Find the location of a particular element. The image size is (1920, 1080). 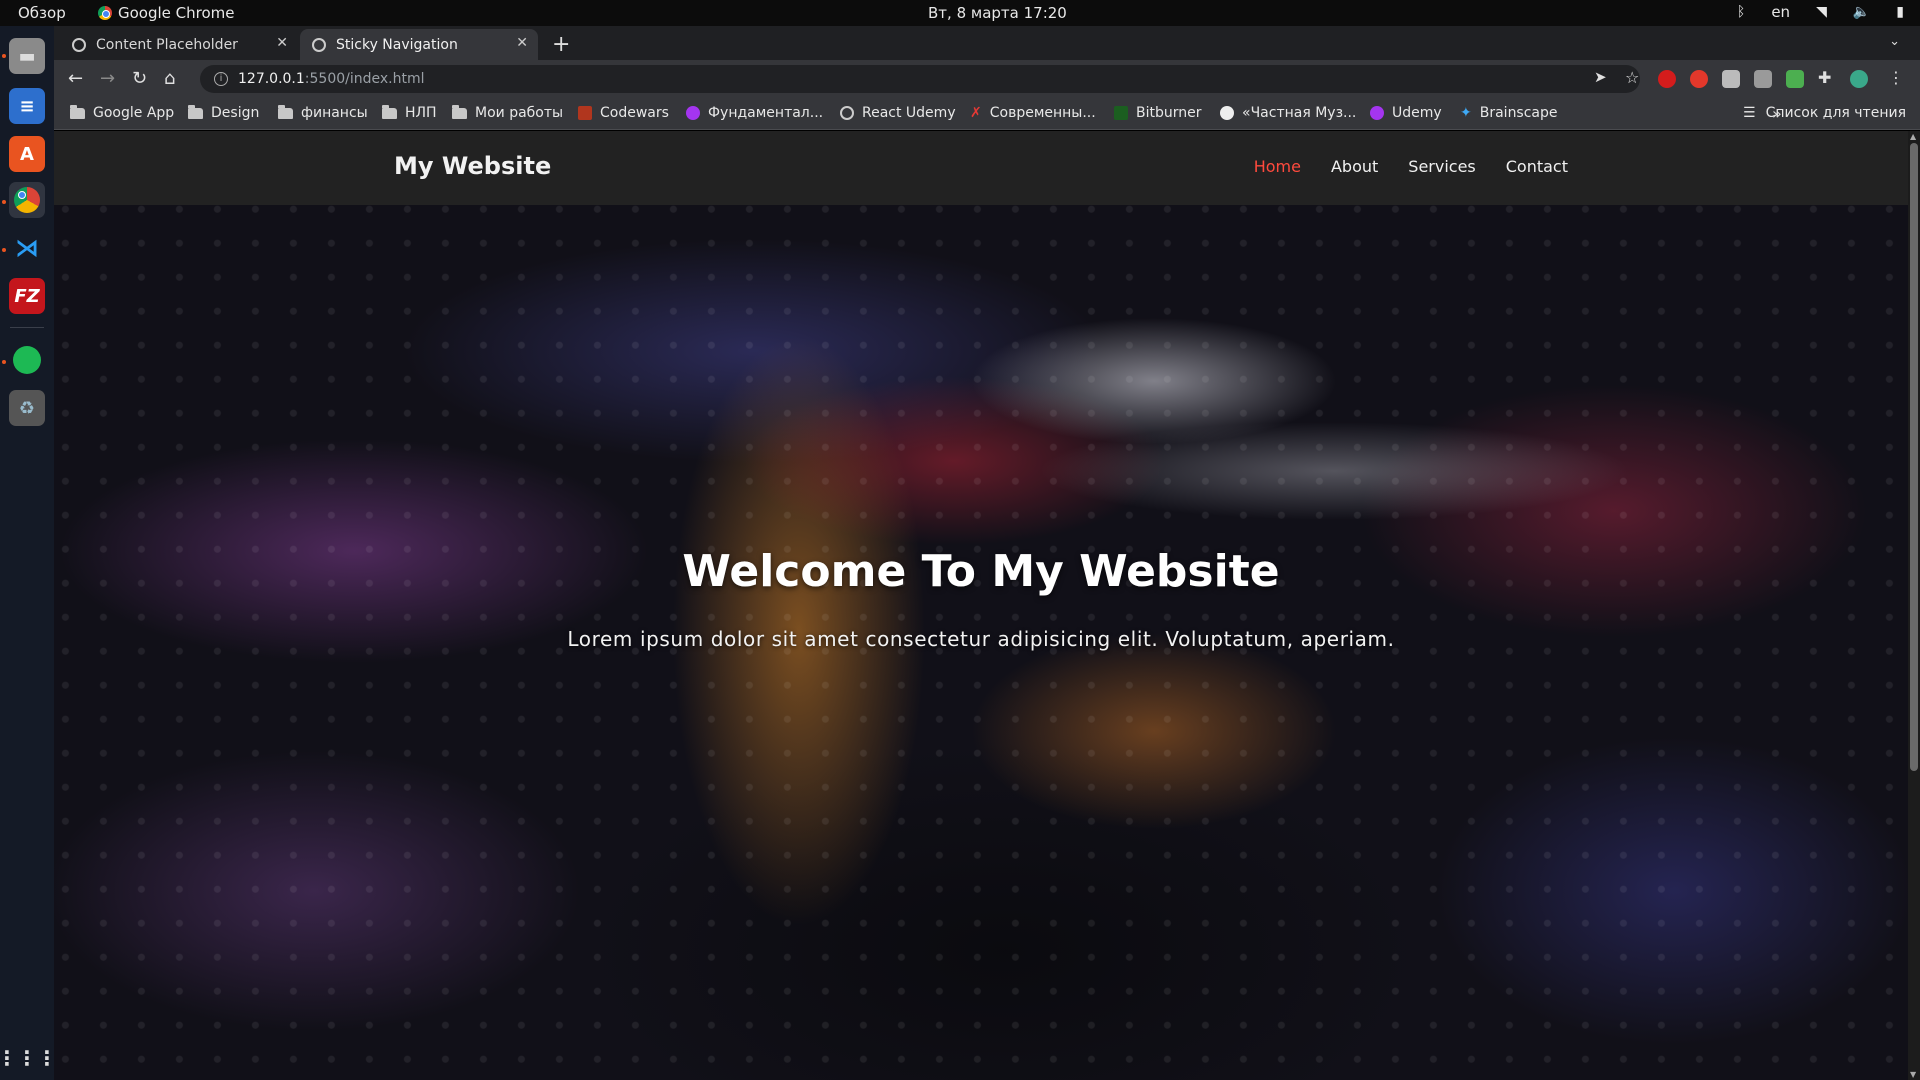

nav-link-services: Services is located at coordinates (1441, 166).